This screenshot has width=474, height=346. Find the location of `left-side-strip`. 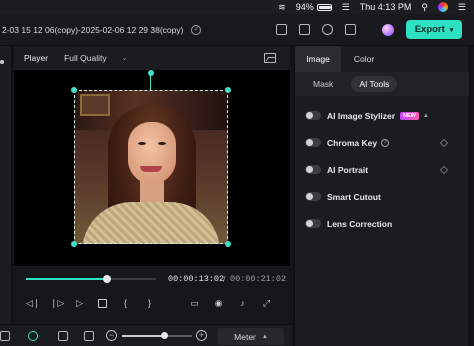

left-side-strip is located at coordinates (6, 196).